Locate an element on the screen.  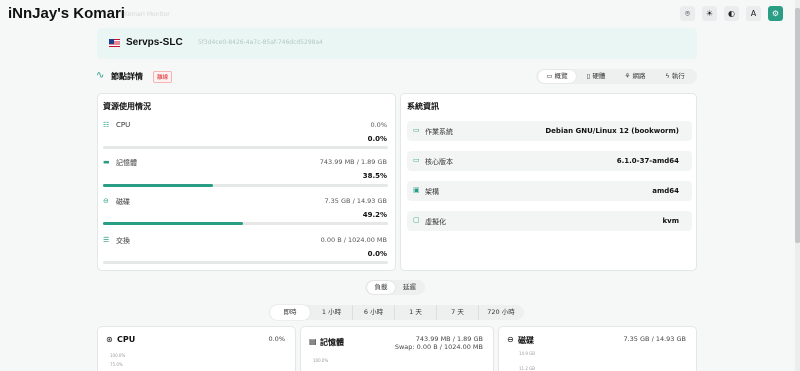
cpu-tick-75: 75.0% is located at coordinates (116, 364).